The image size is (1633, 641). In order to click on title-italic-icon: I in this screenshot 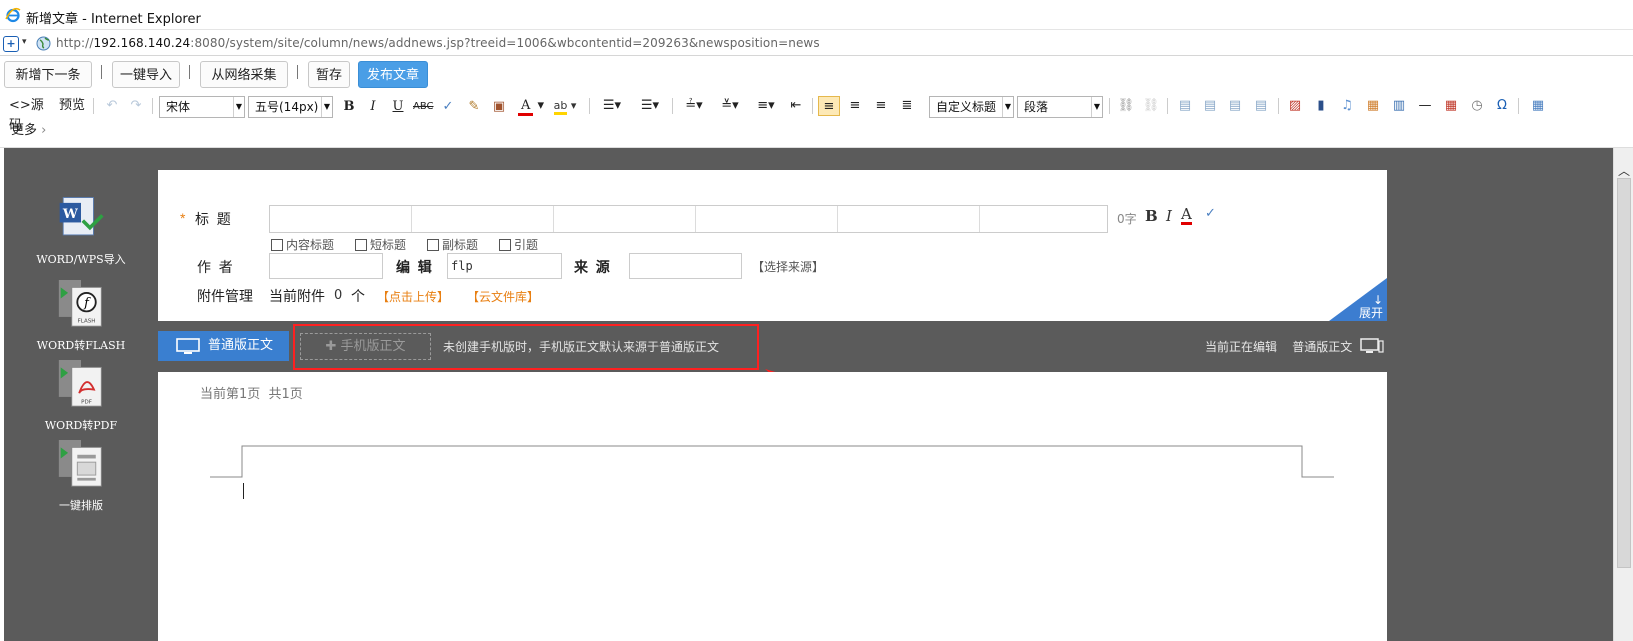, I will do `click(1169, 216)`.